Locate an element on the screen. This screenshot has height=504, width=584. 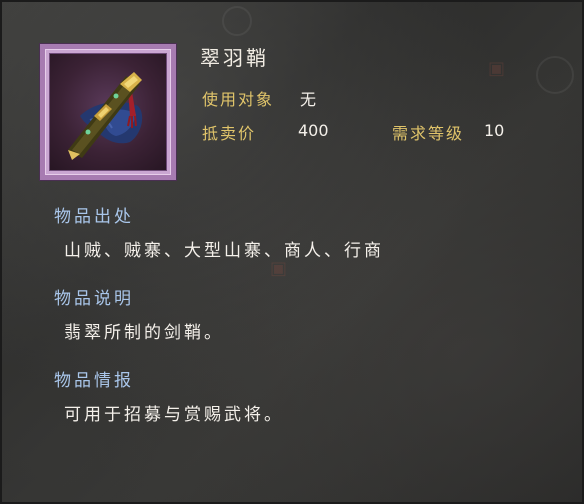
description-section-title: 物品说明 is located at coordinates (94, 299).